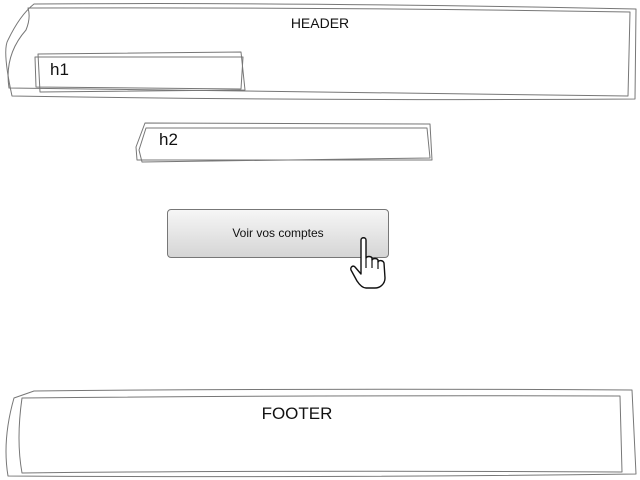  What do you see at coordinates (297, 413) in the screenshot?
I see `footer-title: FOOTER` at bounding box center [297, 413].